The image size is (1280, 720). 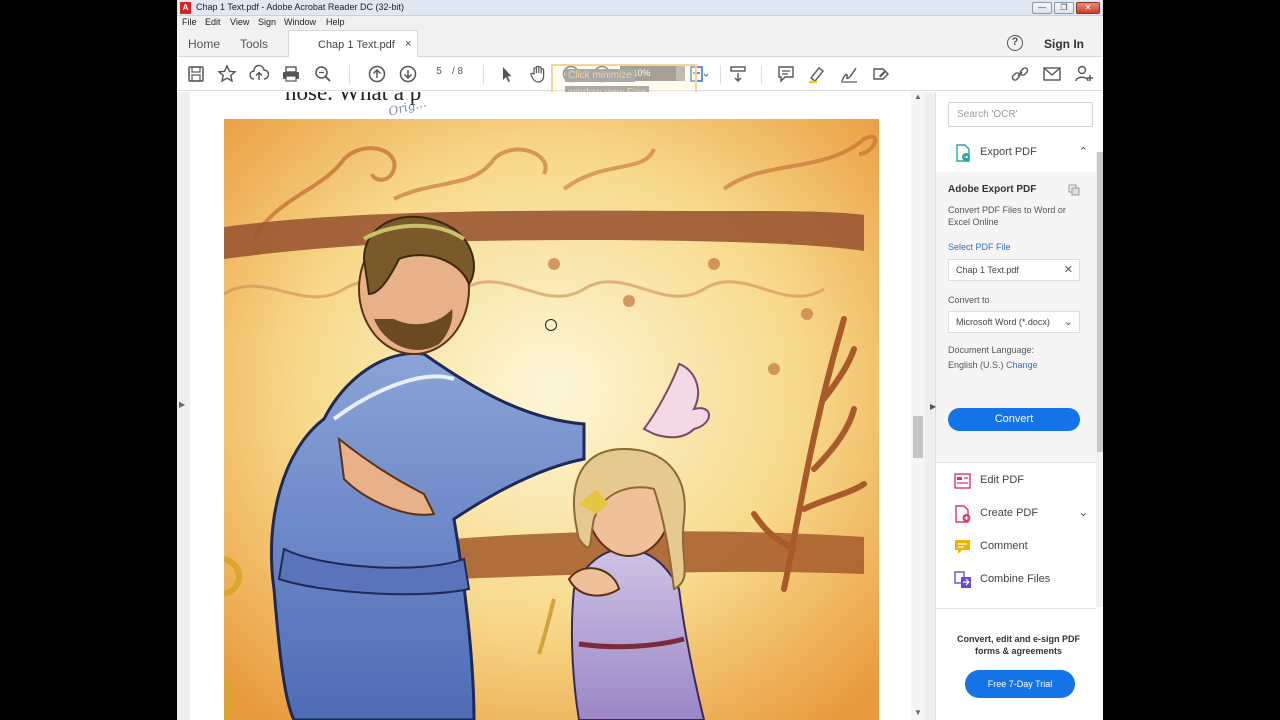 I want to click on combine-files-tool: Combine Files, so click(x=1024, y=580).